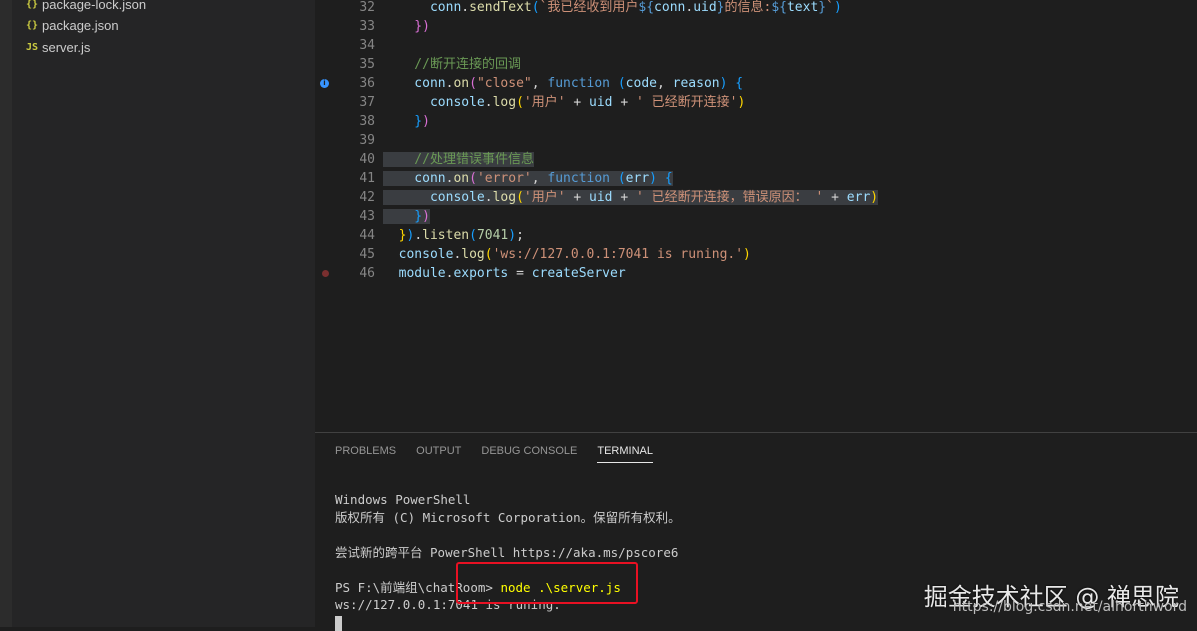  Describe the element at coordinates (756, 45) in the screenshot. I see `code-line: 34` at that location.